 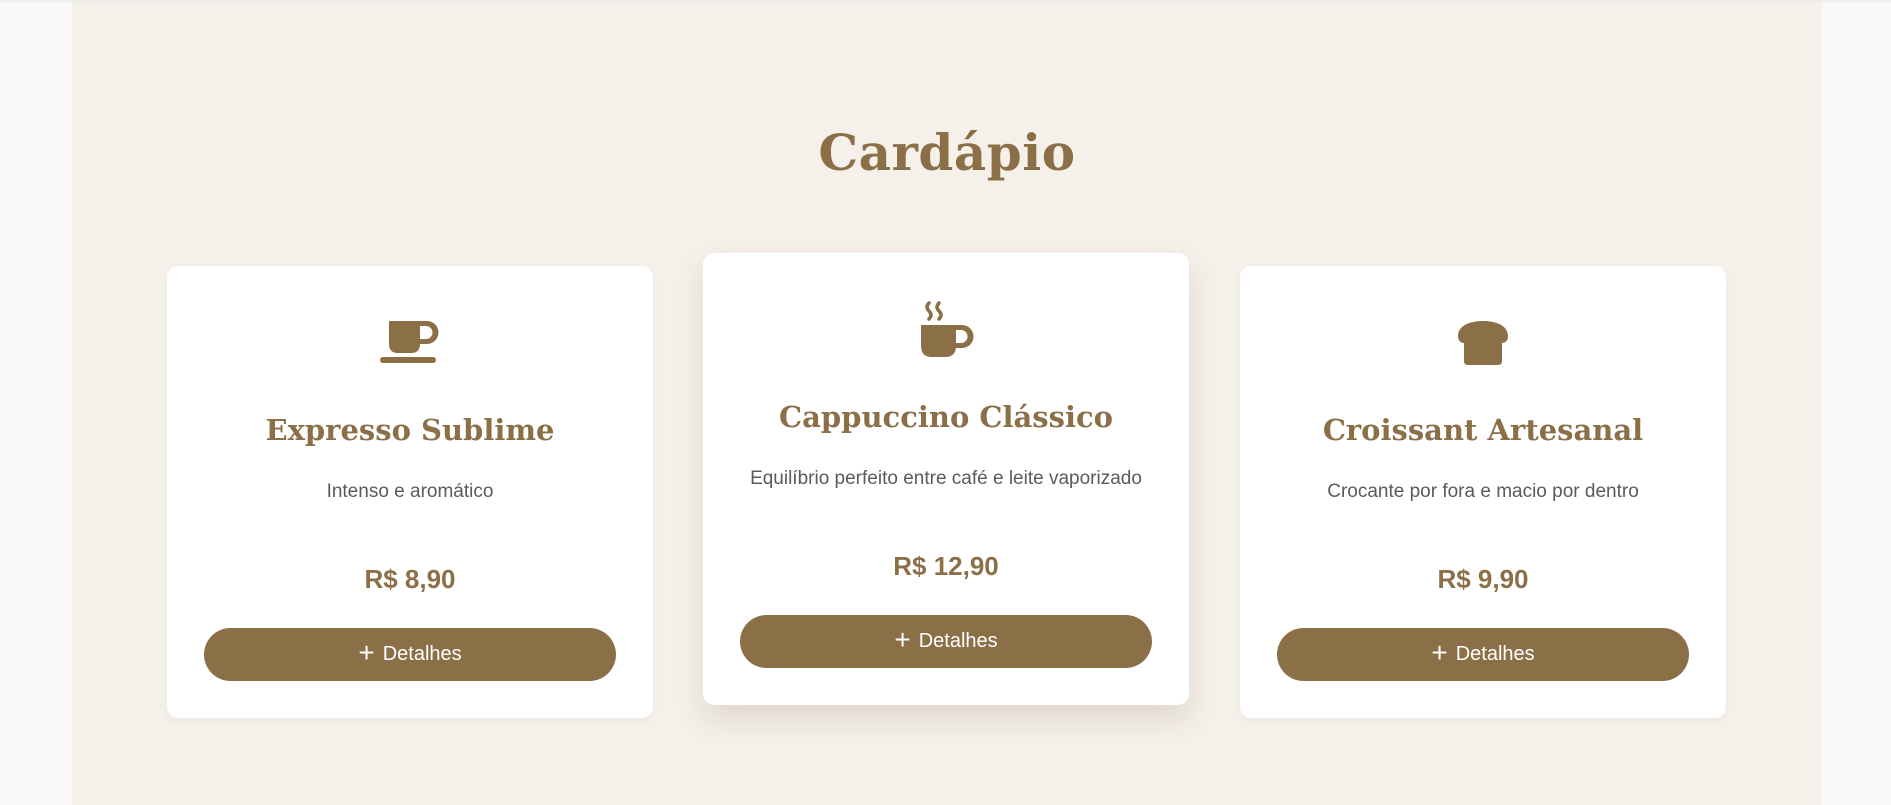 I want to click on bread-slice-icon, so click(x=1483, y=343).